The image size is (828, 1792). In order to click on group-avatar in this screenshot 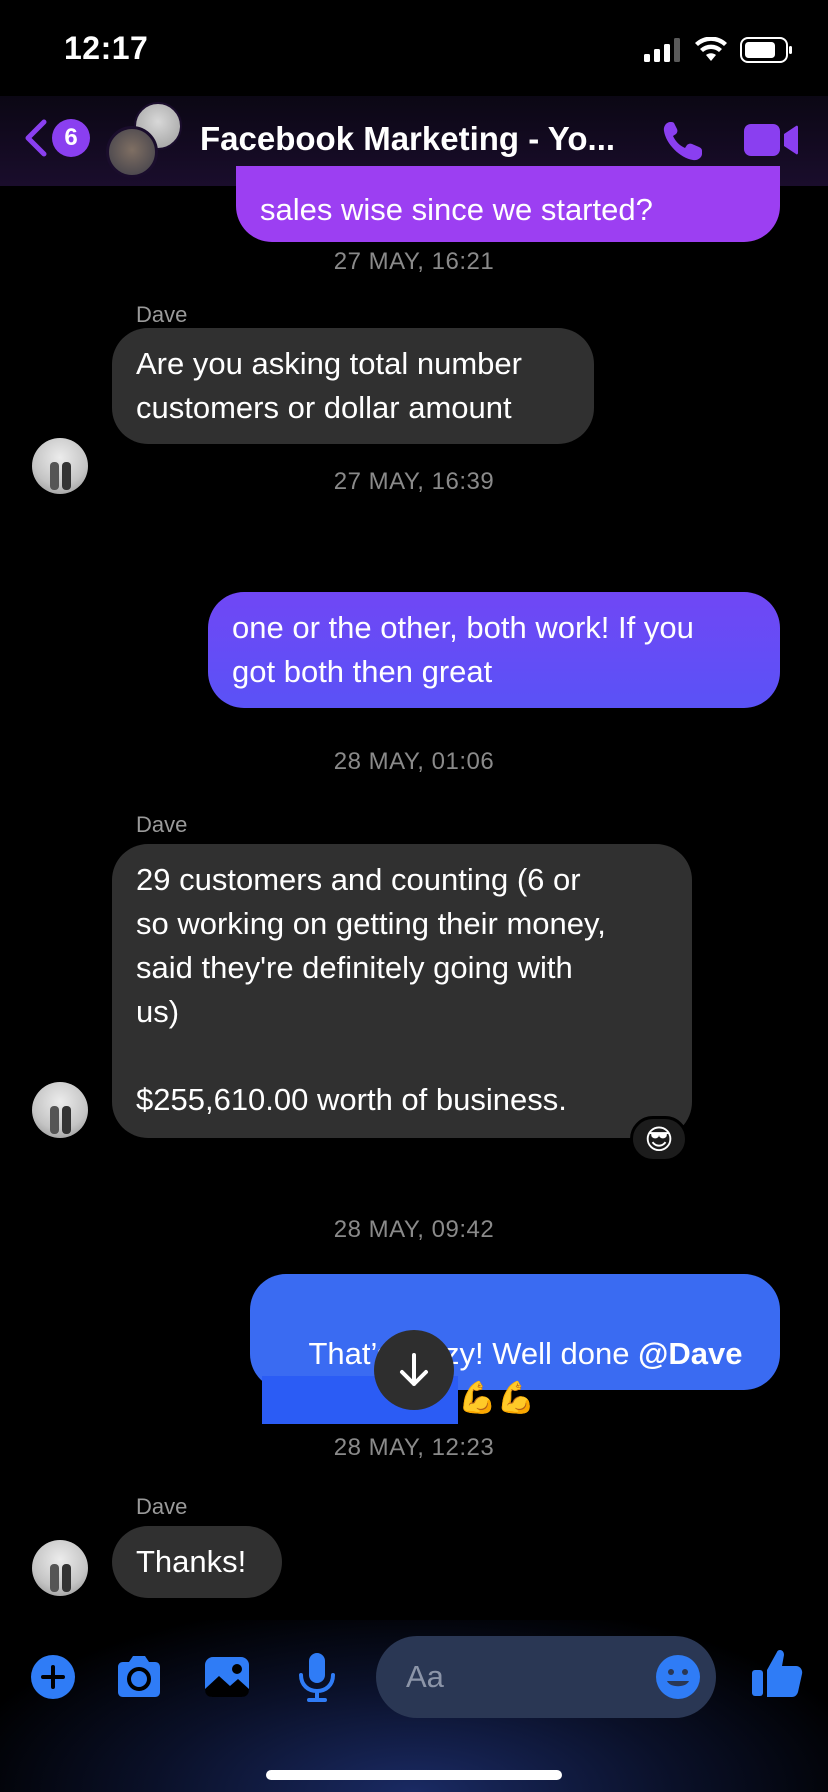, I will do `click(144, 140)`.